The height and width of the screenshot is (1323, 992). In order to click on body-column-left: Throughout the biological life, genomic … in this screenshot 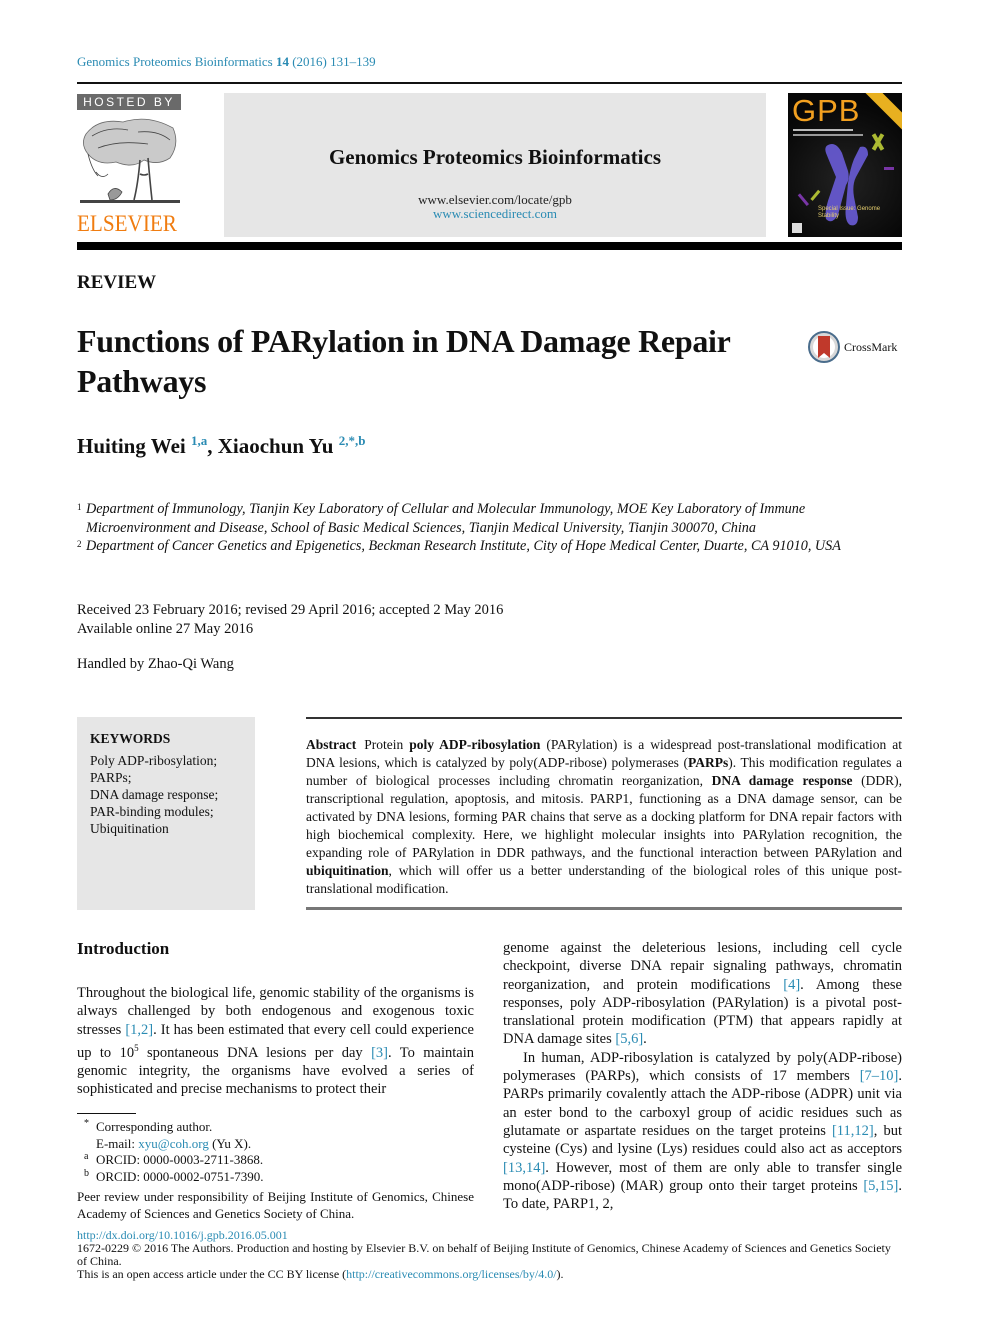, I will do `click(275, 1041)`.